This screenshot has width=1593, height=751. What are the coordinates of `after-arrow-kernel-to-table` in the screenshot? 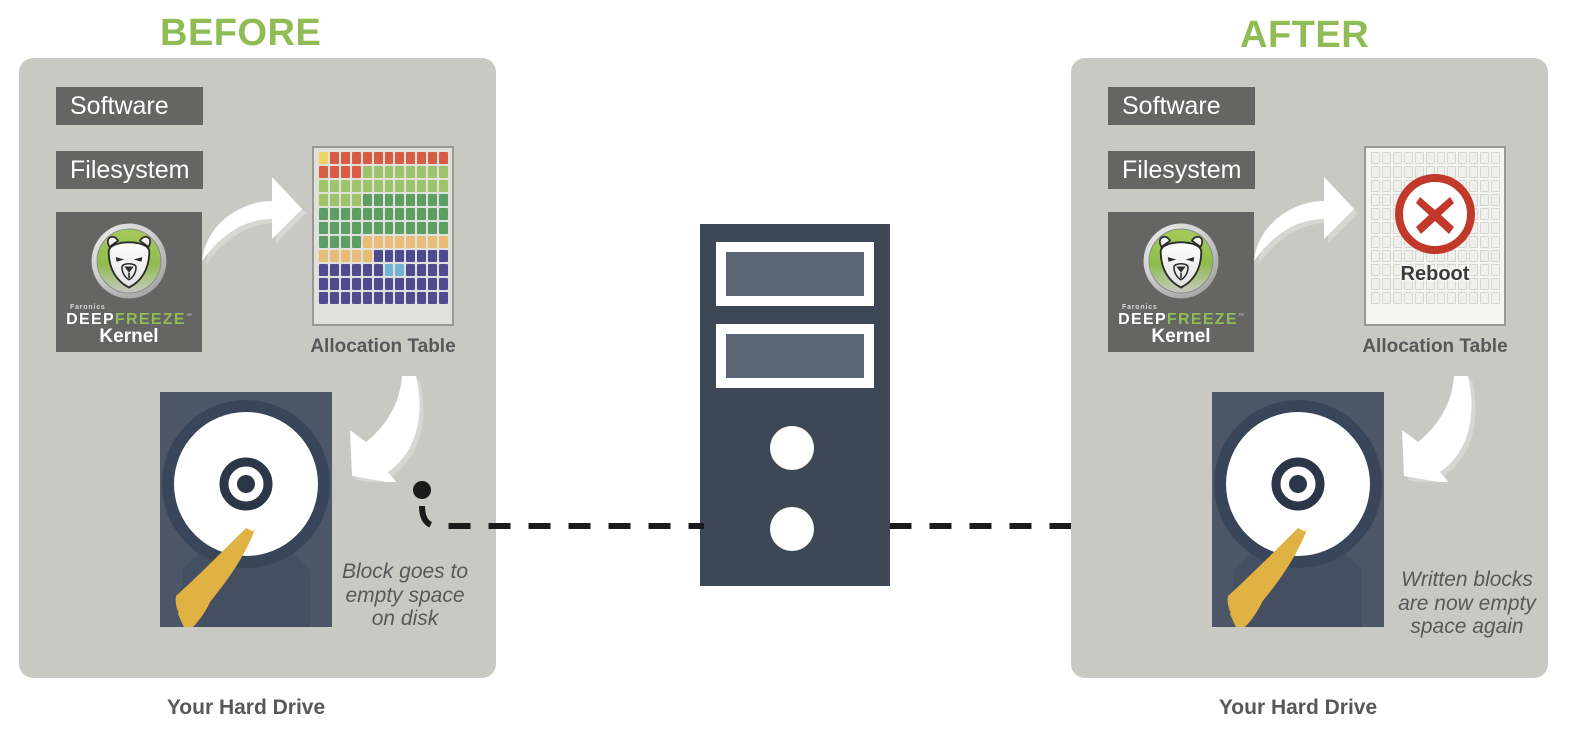 It's located at (1306, 221).